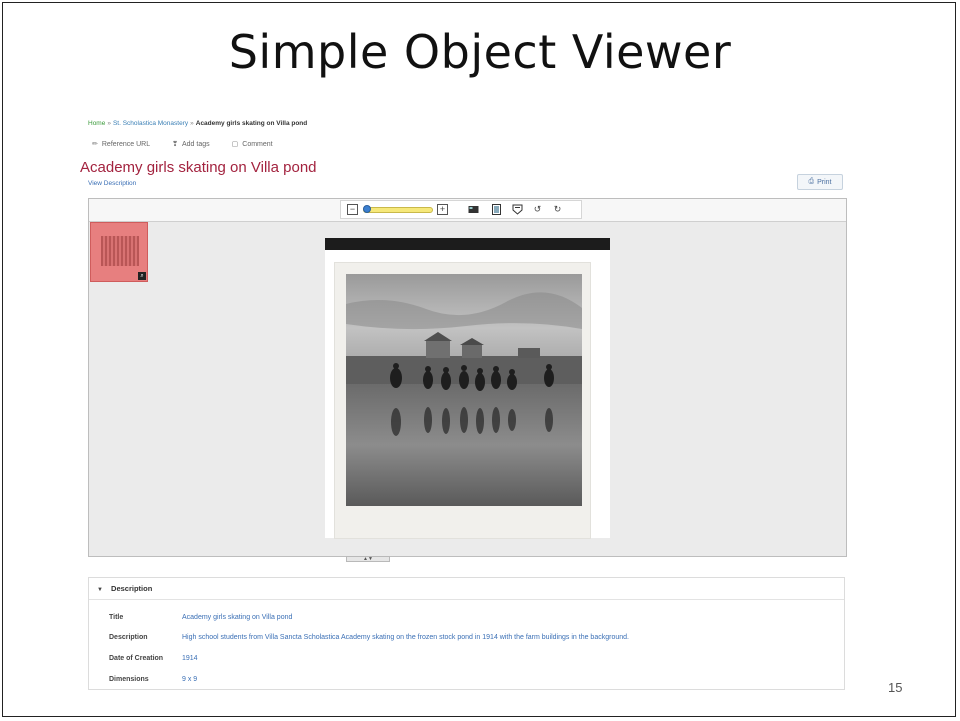 The image size is (960, 721). I want to click on tag-icon: ❣, so click(175, 144).